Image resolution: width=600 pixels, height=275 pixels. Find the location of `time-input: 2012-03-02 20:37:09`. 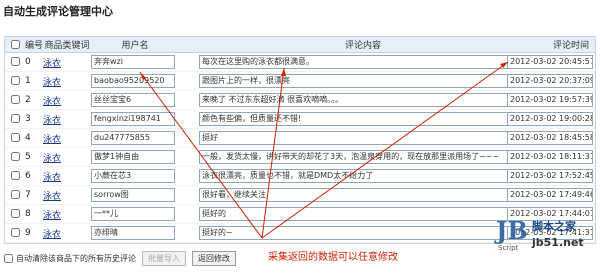

time-input: 2012-03-02 20:37:09 is located at coordinates (550, 81).